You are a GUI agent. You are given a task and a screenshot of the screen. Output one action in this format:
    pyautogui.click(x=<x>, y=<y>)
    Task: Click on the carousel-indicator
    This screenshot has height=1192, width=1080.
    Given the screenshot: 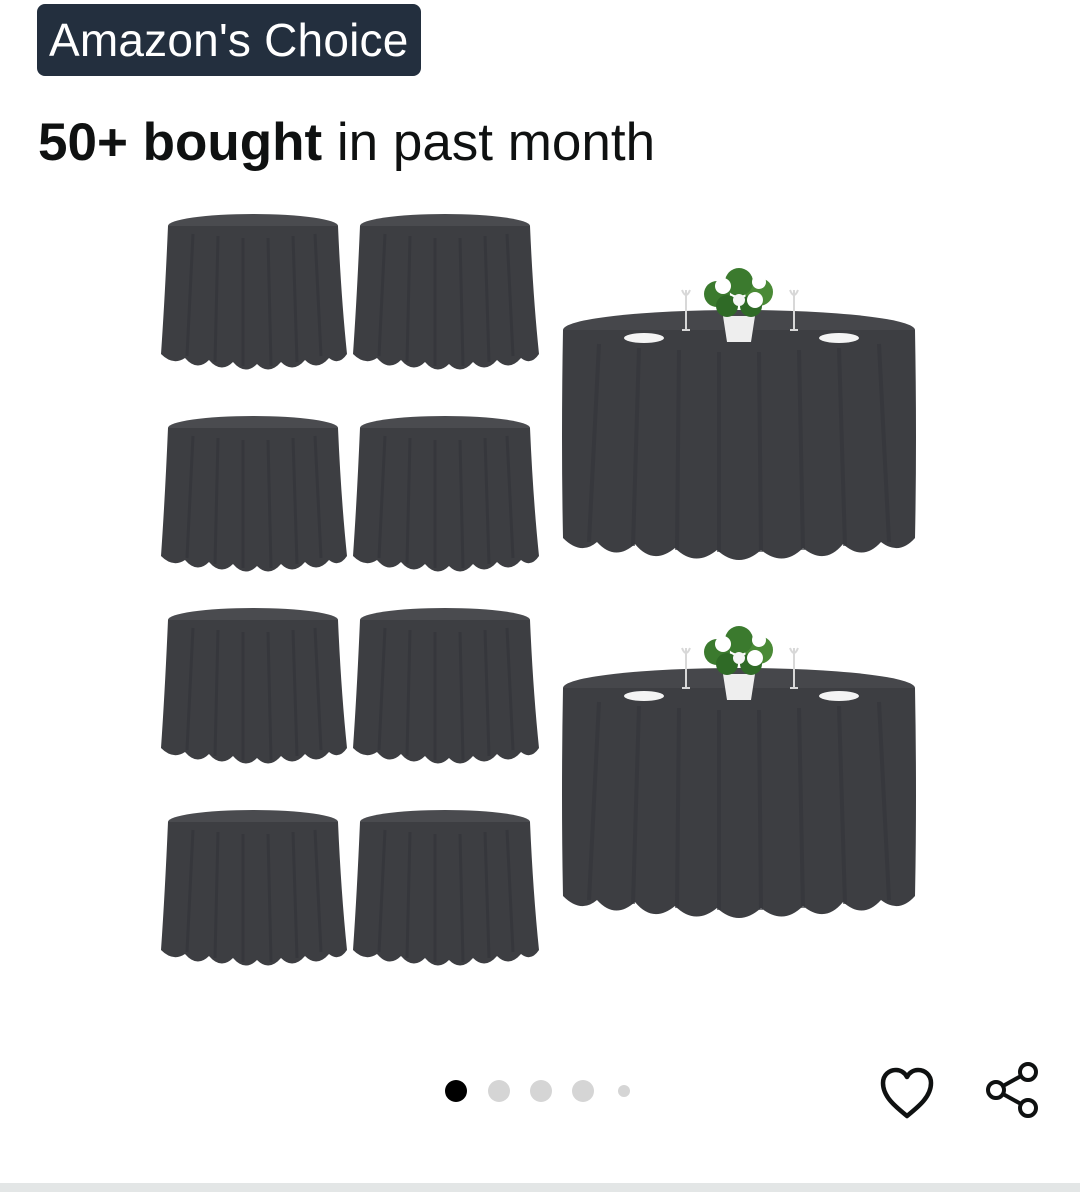 What is the action you would take?
    pyautogui.click(x=540, y=1091)
    